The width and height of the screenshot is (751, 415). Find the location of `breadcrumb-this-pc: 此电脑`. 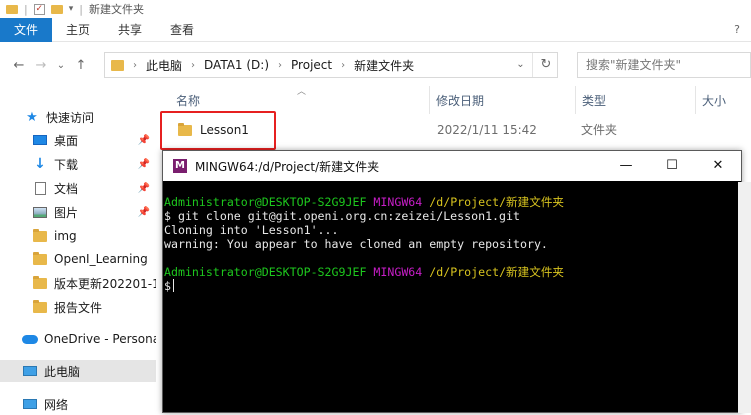

breadcrumb-this-pc: 此电脑 is located at coordinates (164, 65).